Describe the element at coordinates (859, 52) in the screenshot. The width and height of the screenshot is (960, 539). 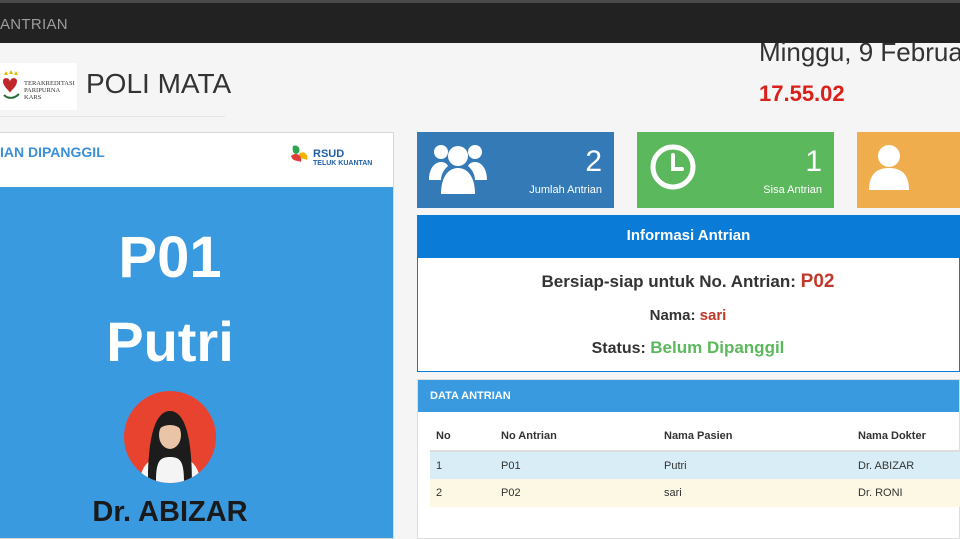
I see `date-display: Minggu, 9 Februa` at that location.